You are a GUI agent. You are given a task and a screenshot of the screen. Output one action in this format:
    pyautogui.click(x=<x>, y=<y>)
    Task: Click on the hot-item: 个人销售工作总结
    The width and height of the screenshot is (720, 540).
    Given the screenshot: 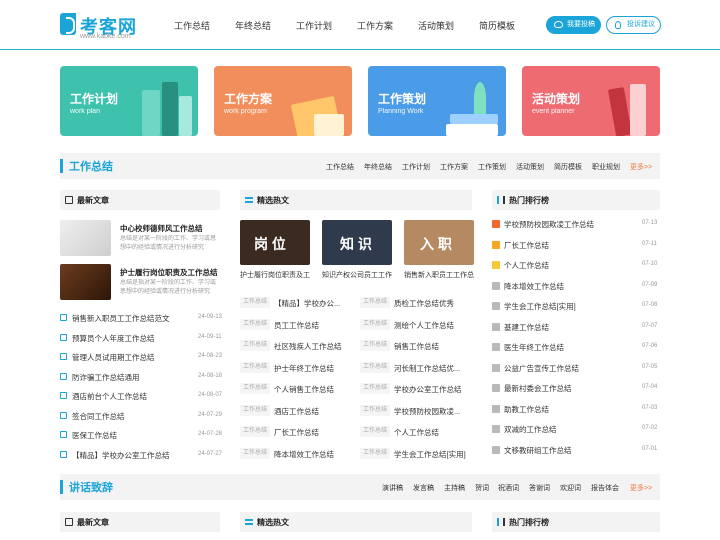 What is the action you would take?
    pyautogui.click(x=312, y=389)
    